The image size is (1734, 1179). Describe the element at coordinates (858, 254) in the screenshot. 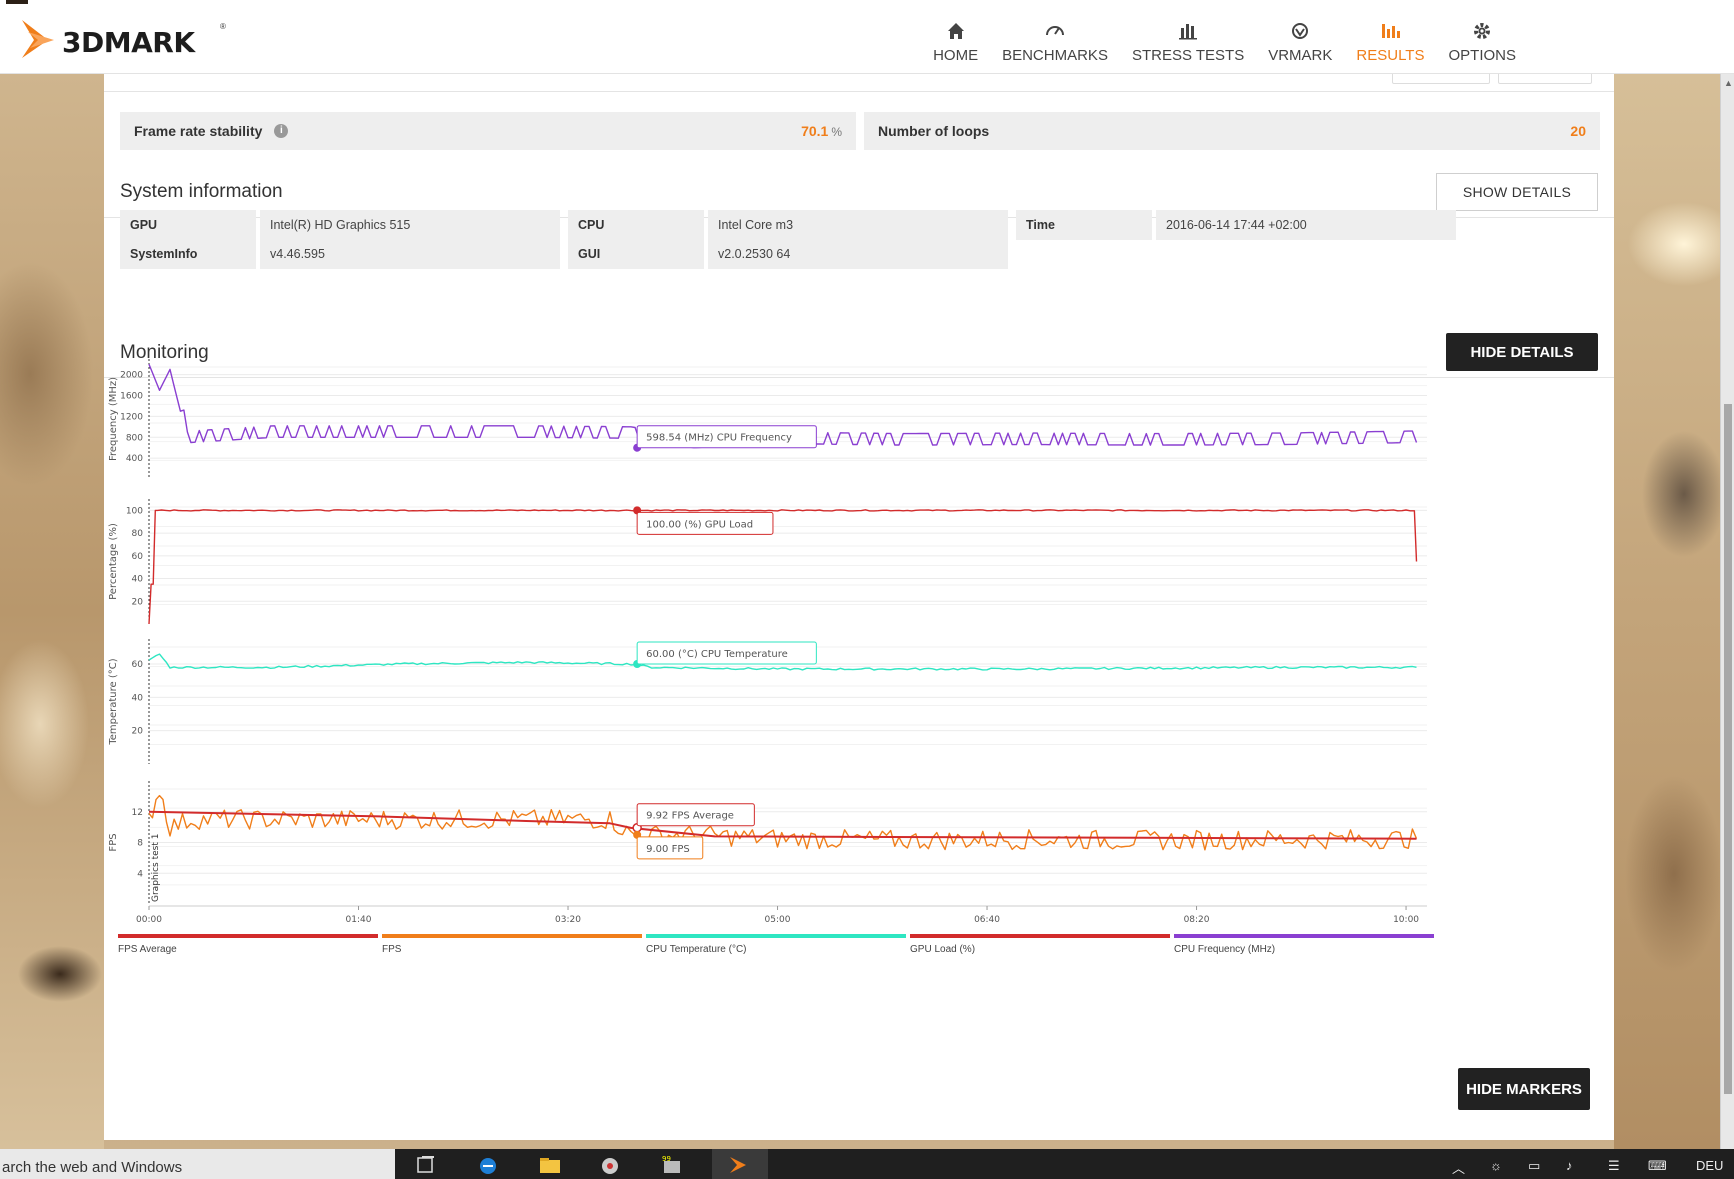

I see `sysinfo-value: v2.0.2530 64` at that location.